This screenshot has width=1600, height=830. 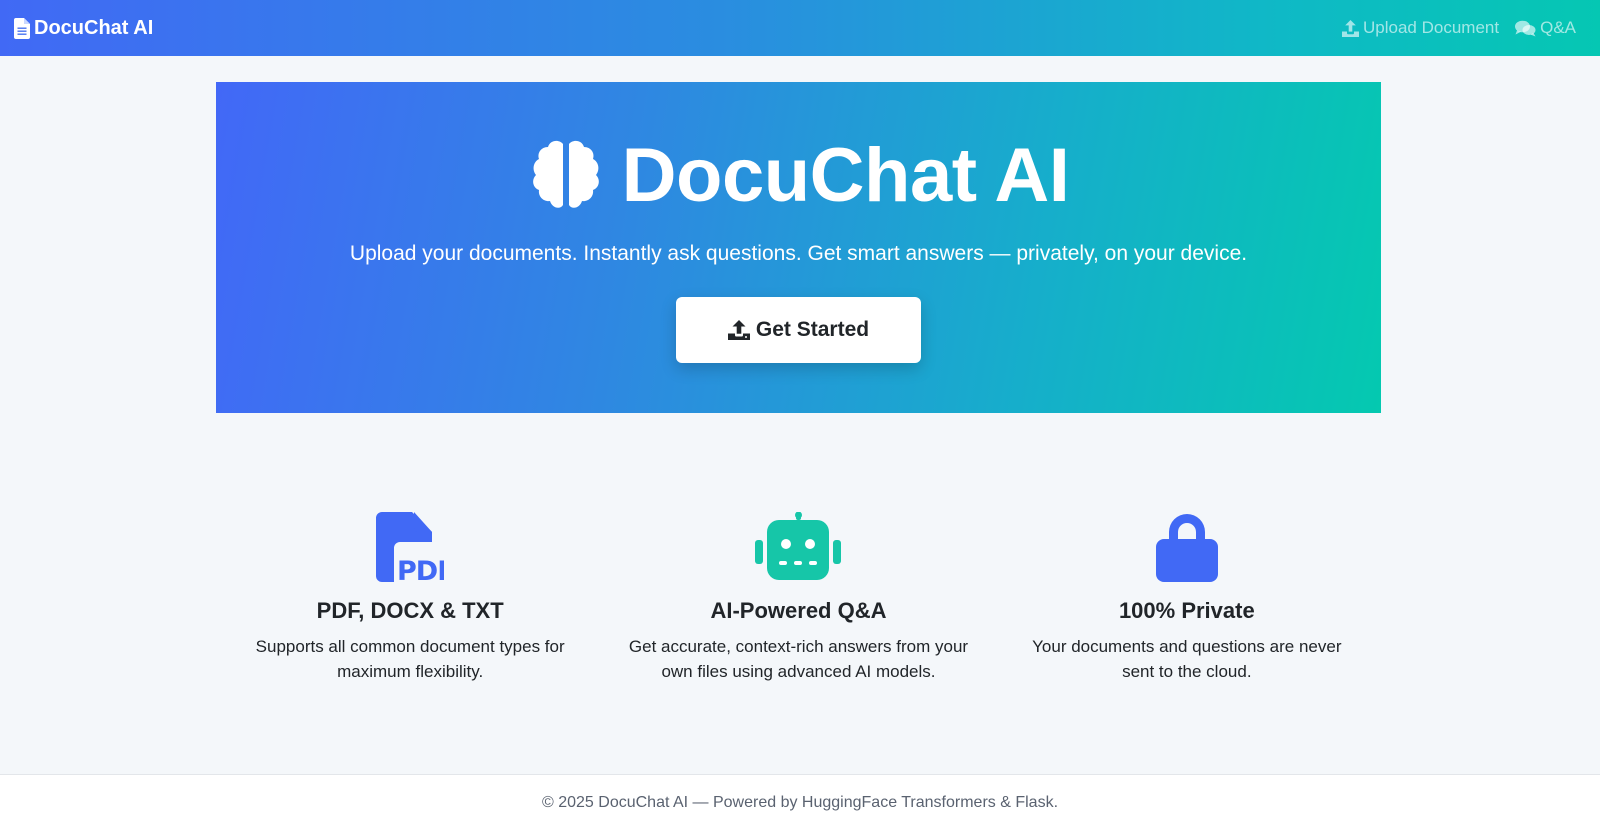 I want to click on feature-private-icon-wrap, so click(x=1186, y=547).